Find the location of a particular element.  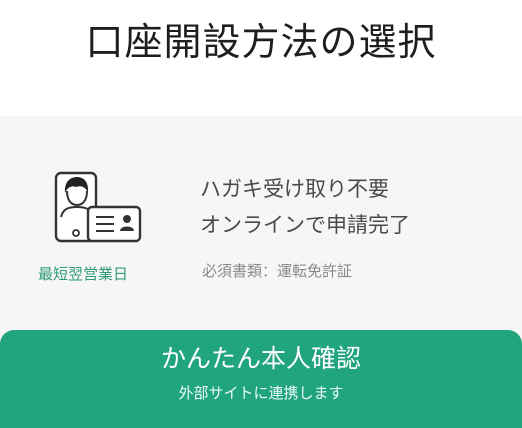

page-title: 口座開設方法の選択 is located at coordinates (261, 42).